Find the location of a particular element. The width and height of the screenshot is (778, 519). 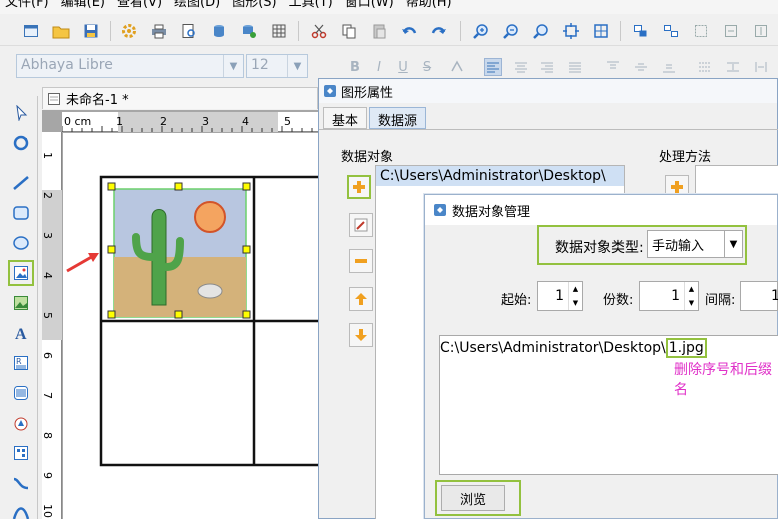

copies-spinner: ▲ ▼ is located at coordinates (691, 296).